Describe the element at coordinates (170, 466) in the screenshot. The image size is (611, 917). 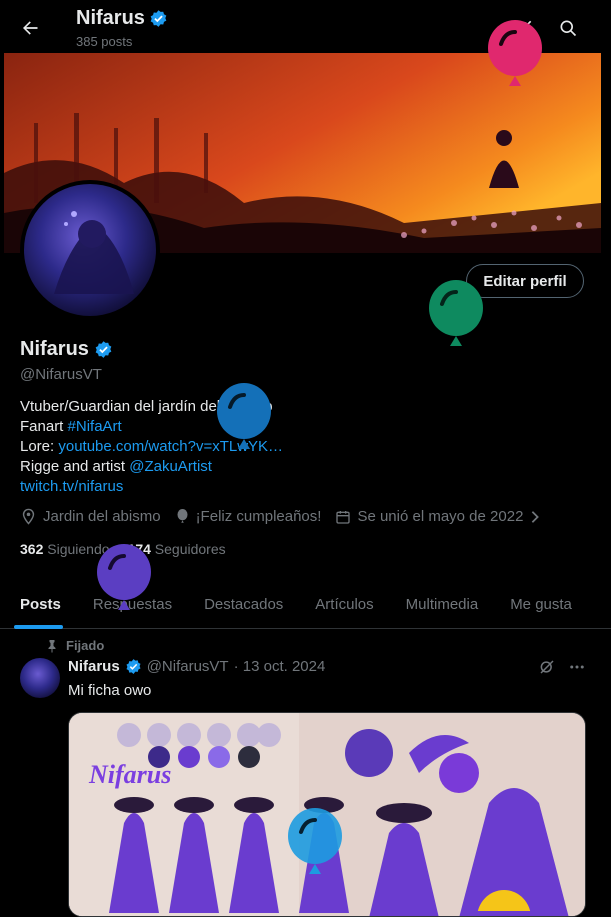
I see `mention-link: @ZakuArtist` at that location.